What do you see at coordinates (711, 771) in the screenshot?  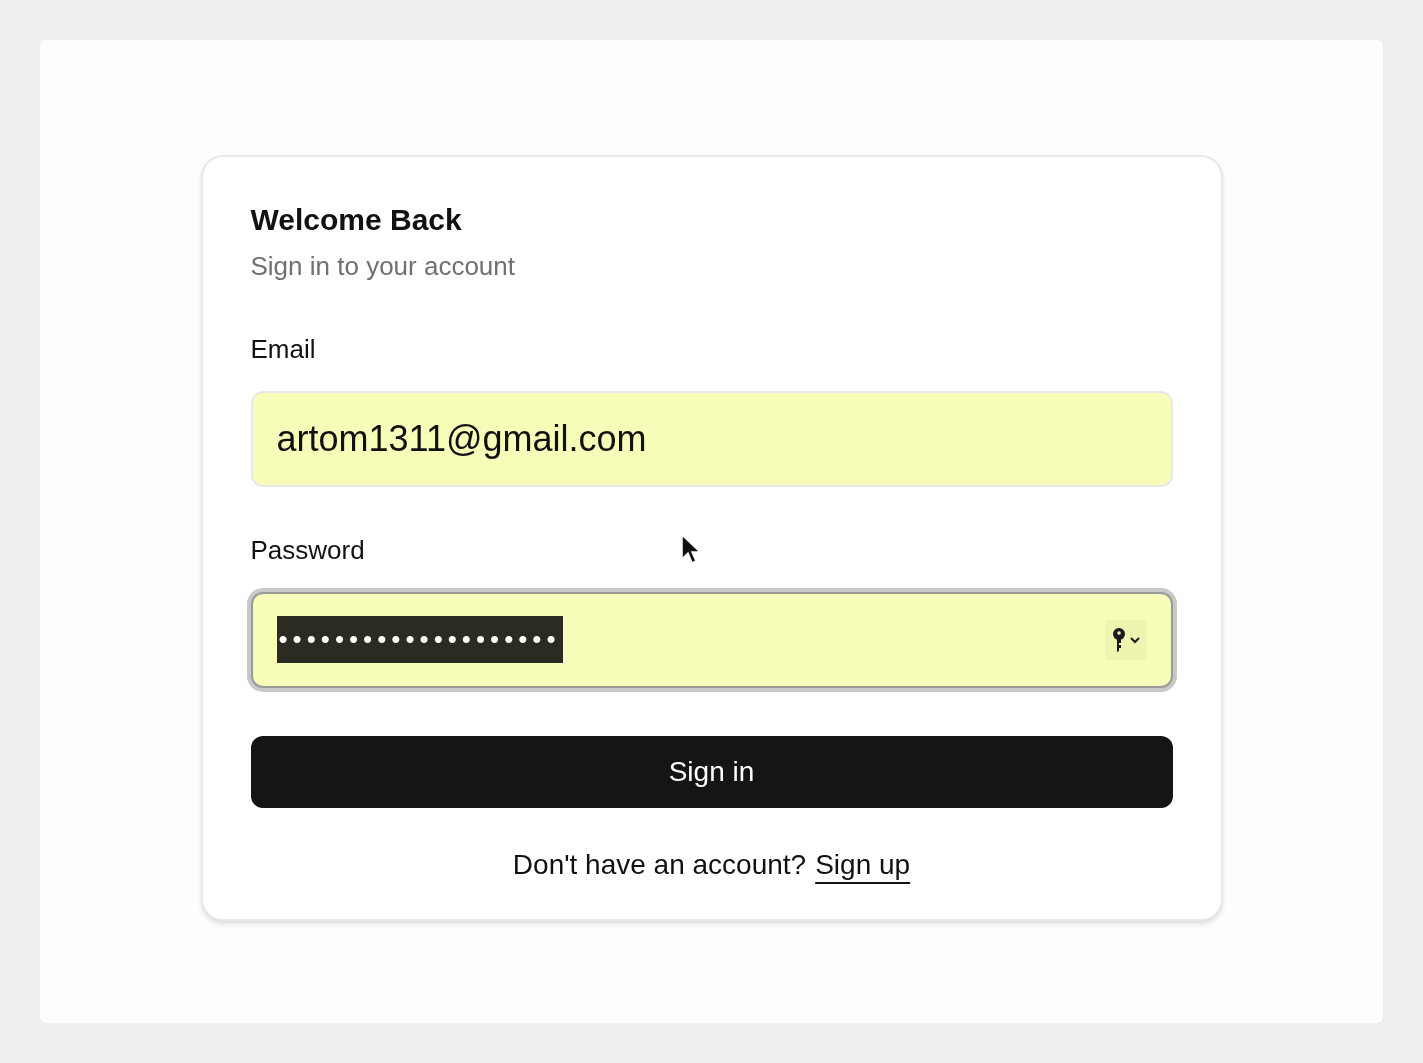 I see `sign-in-button: Sign in` at bounding box center [711, 771].